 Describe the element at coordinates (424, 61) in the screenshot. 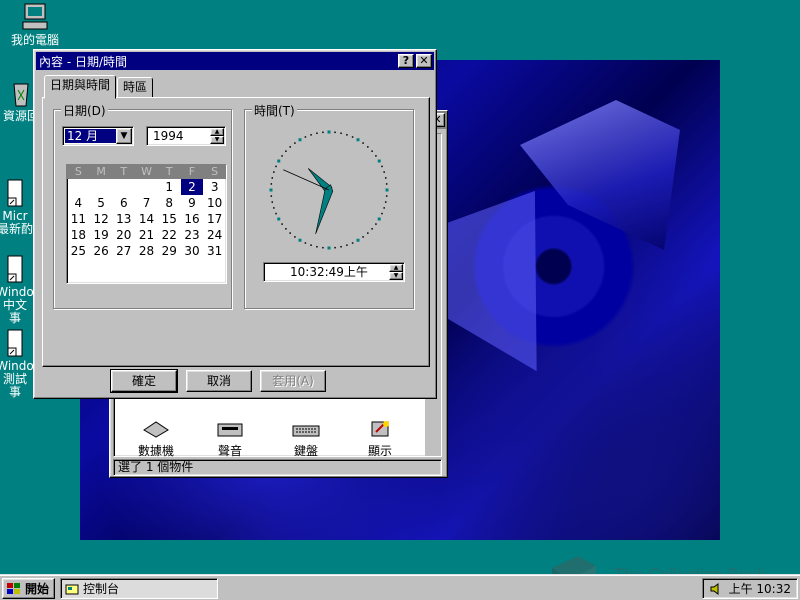

I see `close-button: ✕` at that location.